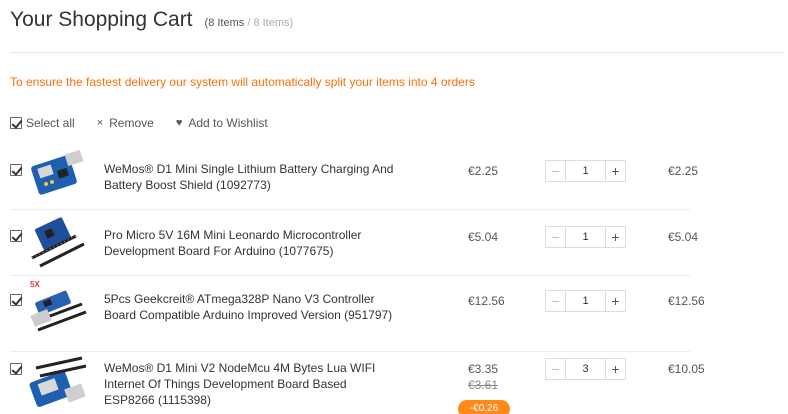 This screenshot has width=788, height=414. I want to click on header-divider, so click(397, 52).